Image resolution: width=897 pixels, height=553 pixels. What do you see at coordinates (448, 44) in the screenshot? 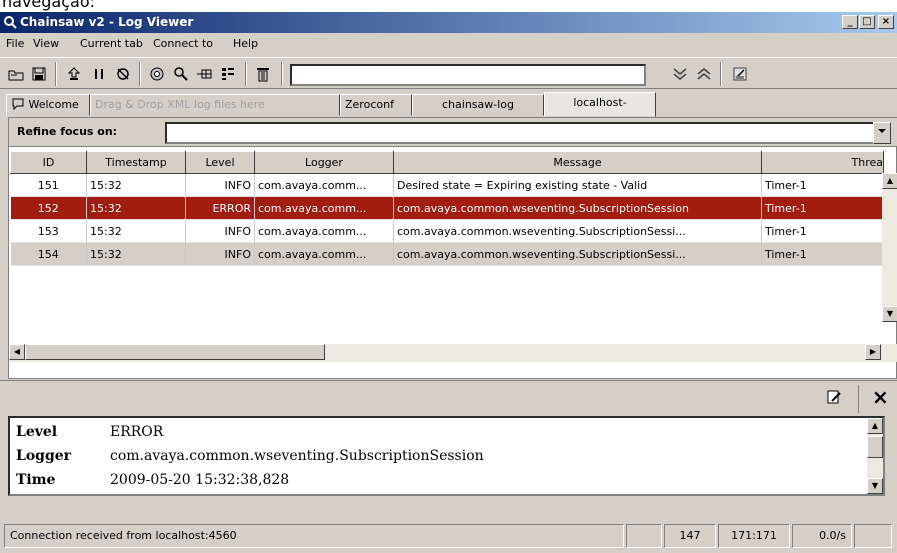
I see `menu-bar: File View Current tab Connect to Help` at bounding box center [448, 44].